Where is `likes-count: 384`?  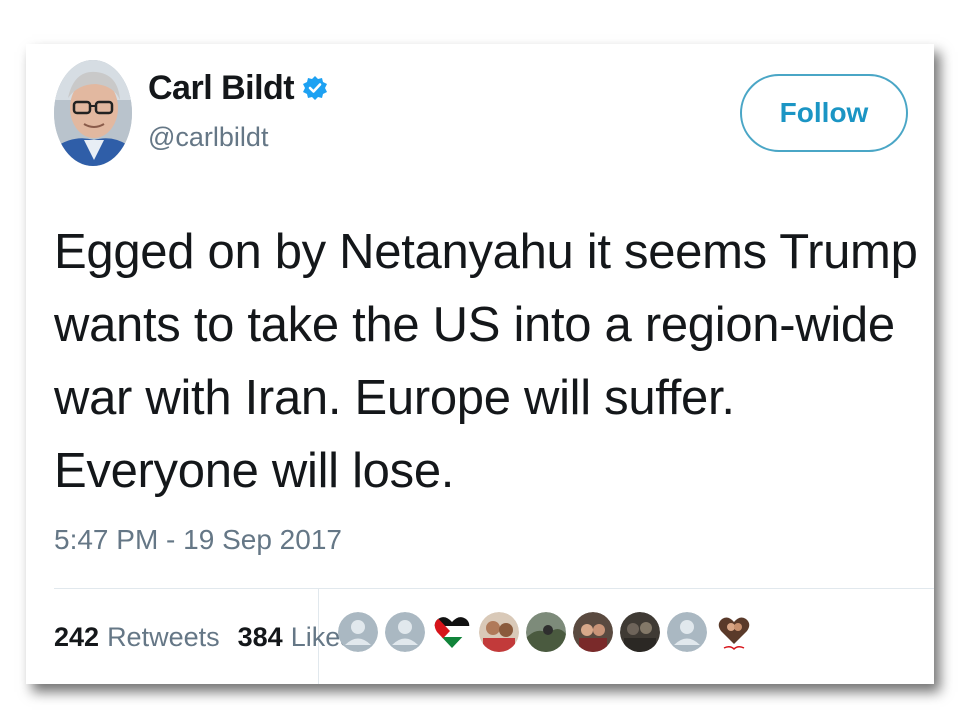 likes-count: 384 is located at coordinates (260, 637).